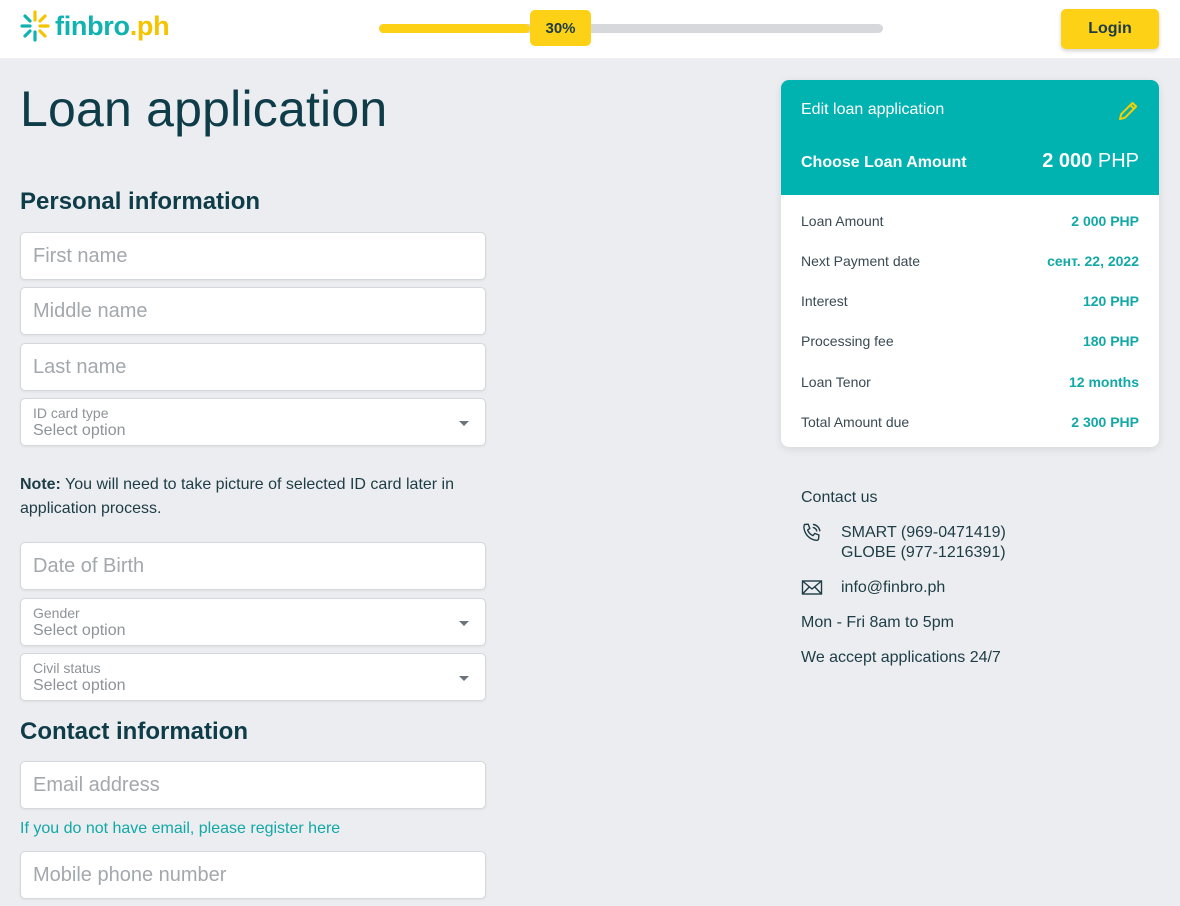  I want to click on summary-row-loan-tenor: Loan Tenor 12 months, so click(970, 382).